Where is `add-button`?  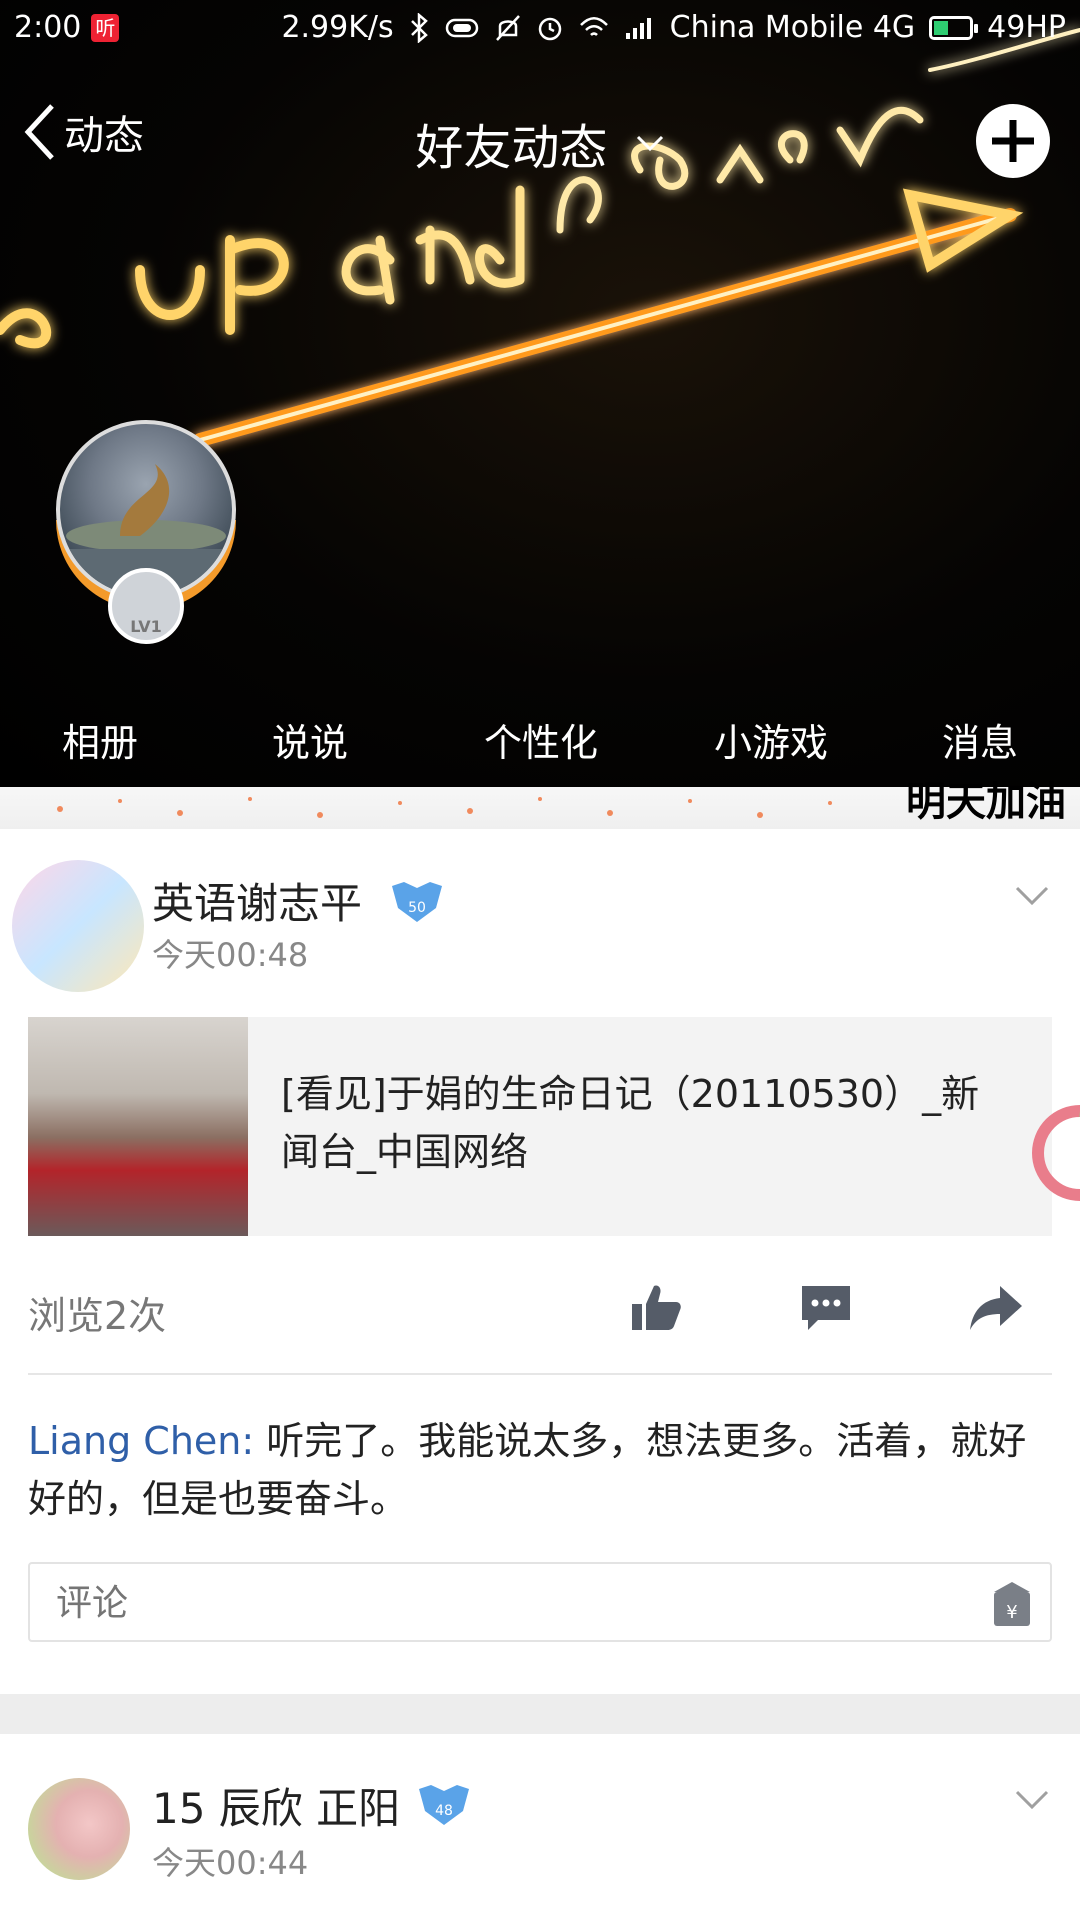 add-button is located at coordinates (1013, 141).